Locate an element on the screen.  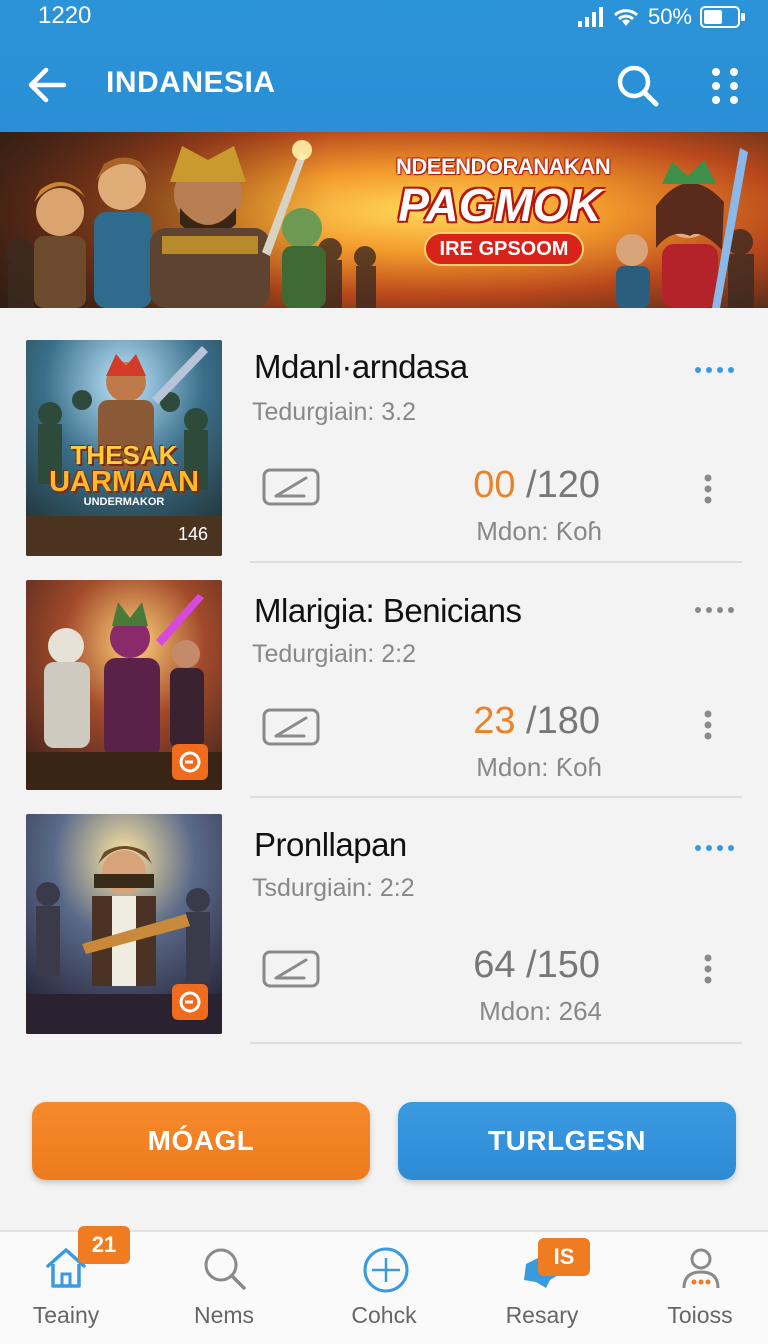
nav-item-explore: Cohck is located at coordinates (384, 1288).